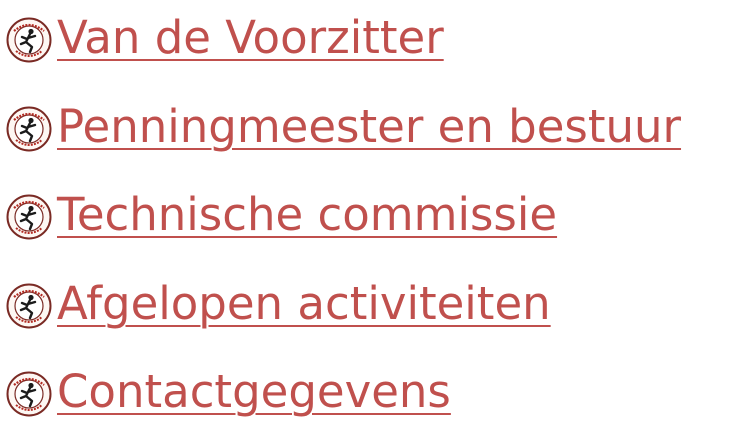 Image resolution: width=729 pixels, height=435 pixels. I want to click on menu-item-technische-commissie: Technische commissie, so click(281, 215).